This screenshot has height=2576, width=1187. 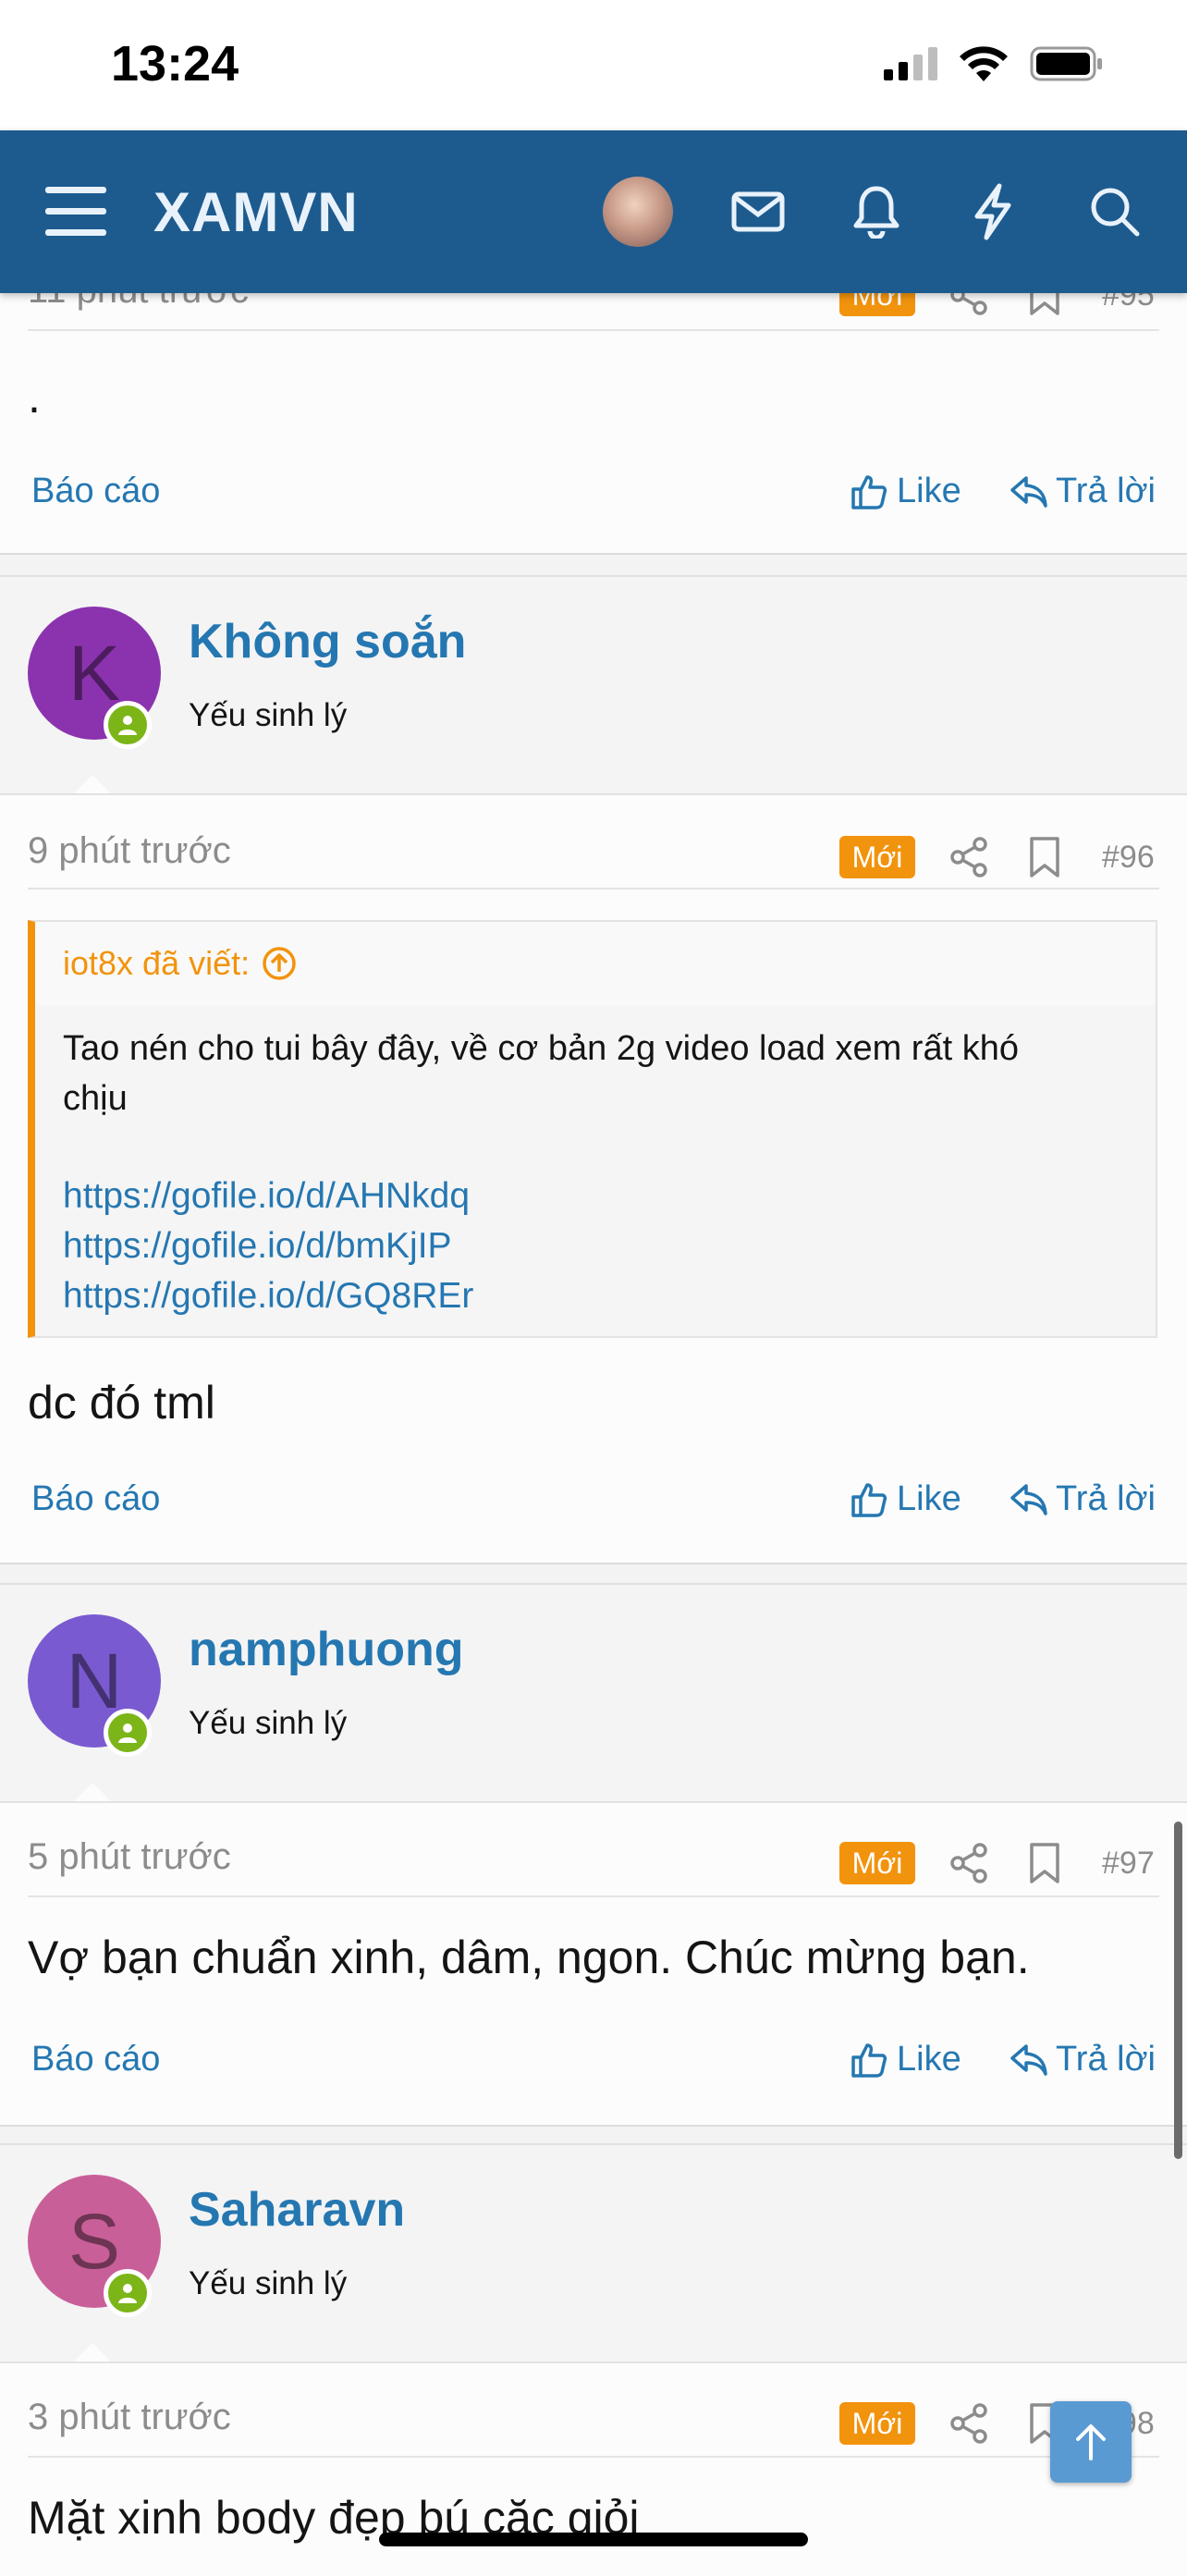 What do you see at coordinates (129, 1857) in the screenshot?
I see `post-time: 5 phút trước` at bounding box center [129, 1857].